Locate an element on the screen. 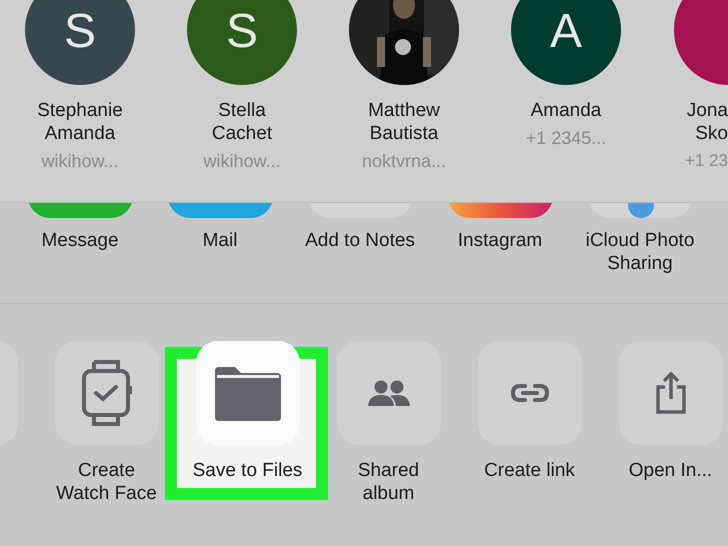 This screenshot has height=546, width=728. contact-name: Stephanie Amanda is located at coordinates (80, 122).